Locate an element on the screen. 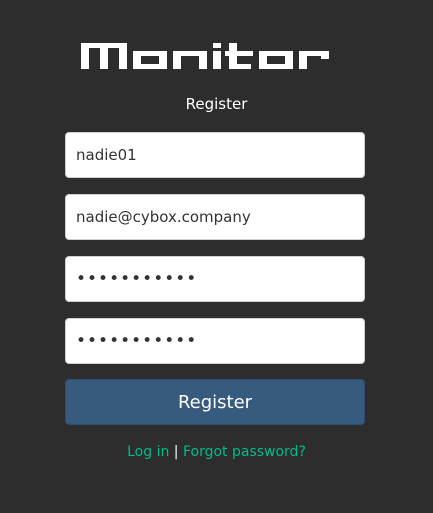  monitor-logo-icon is located at coordinates (204, 56).